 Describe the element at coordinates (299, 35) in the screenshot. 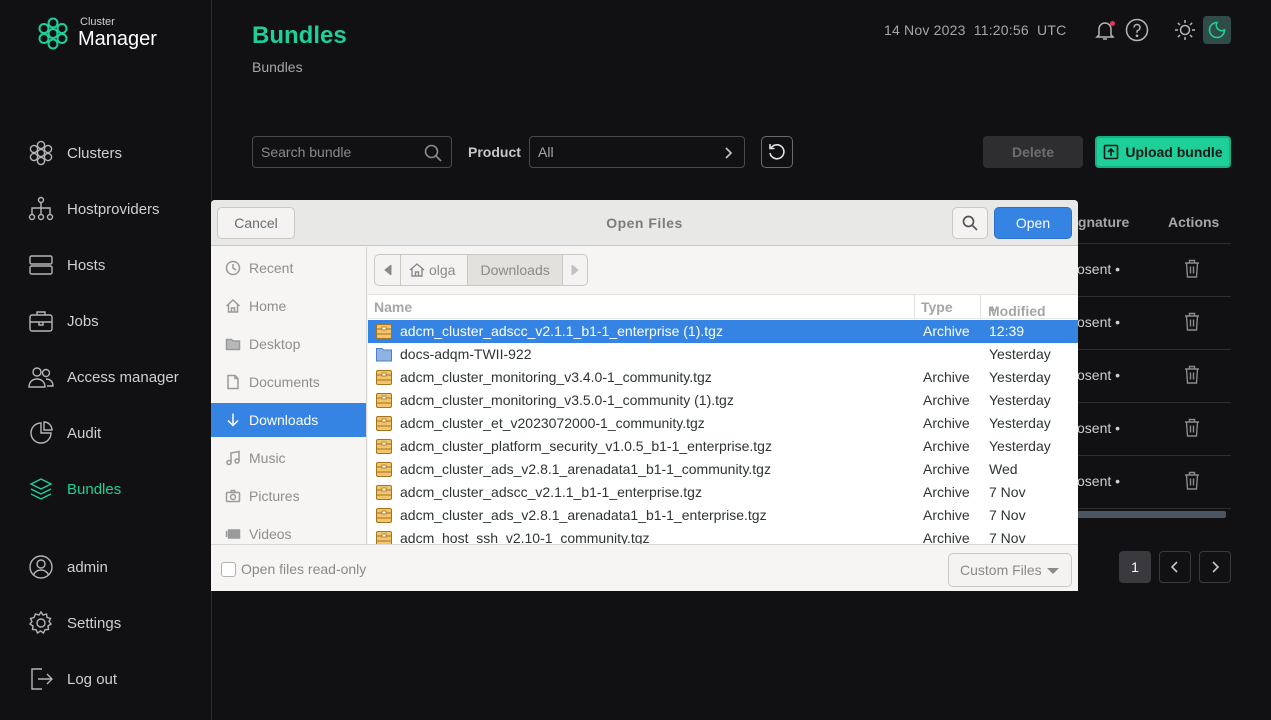

I see `page-title: Bundles` at that location.